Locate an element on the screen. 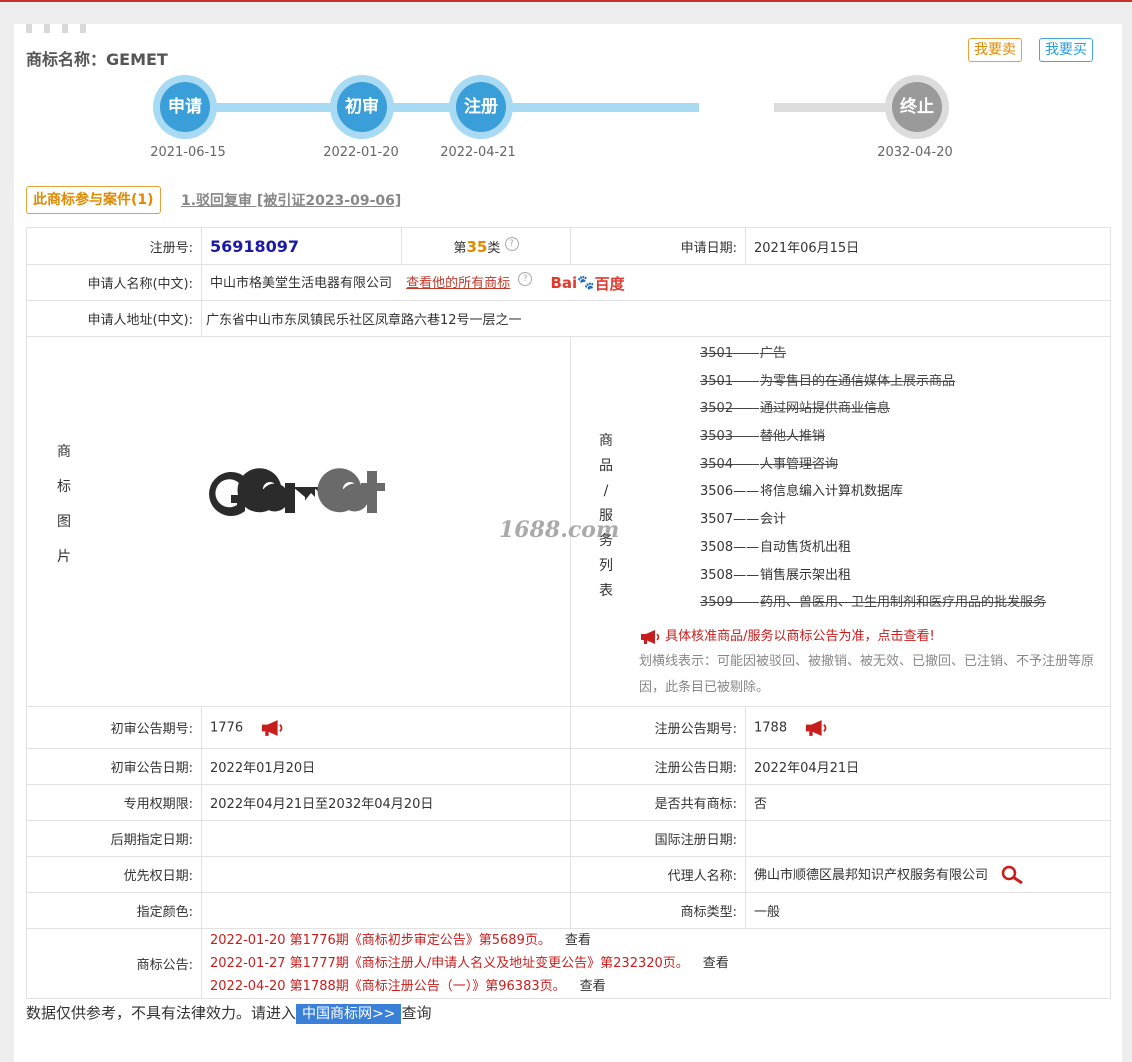  goods-code: 3508—— is located at coordinates (730, 576).